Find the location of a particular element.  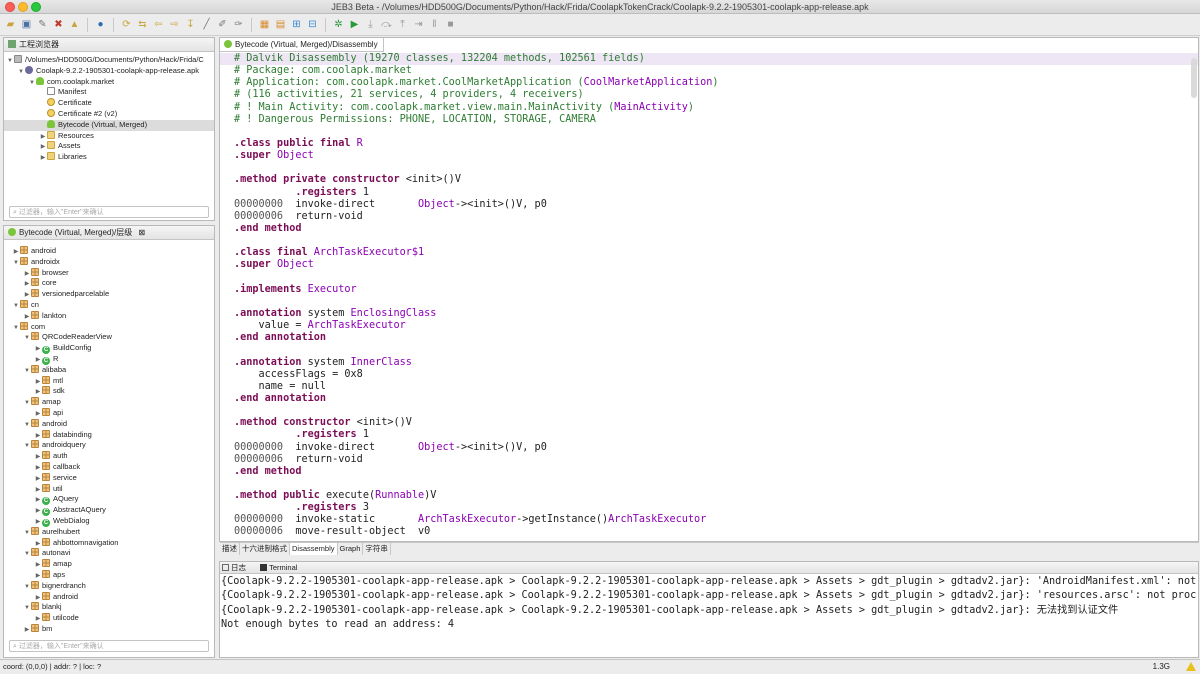

tree-node: Bytecode (Virtual, Merged) is located at coordinates (109, 125).